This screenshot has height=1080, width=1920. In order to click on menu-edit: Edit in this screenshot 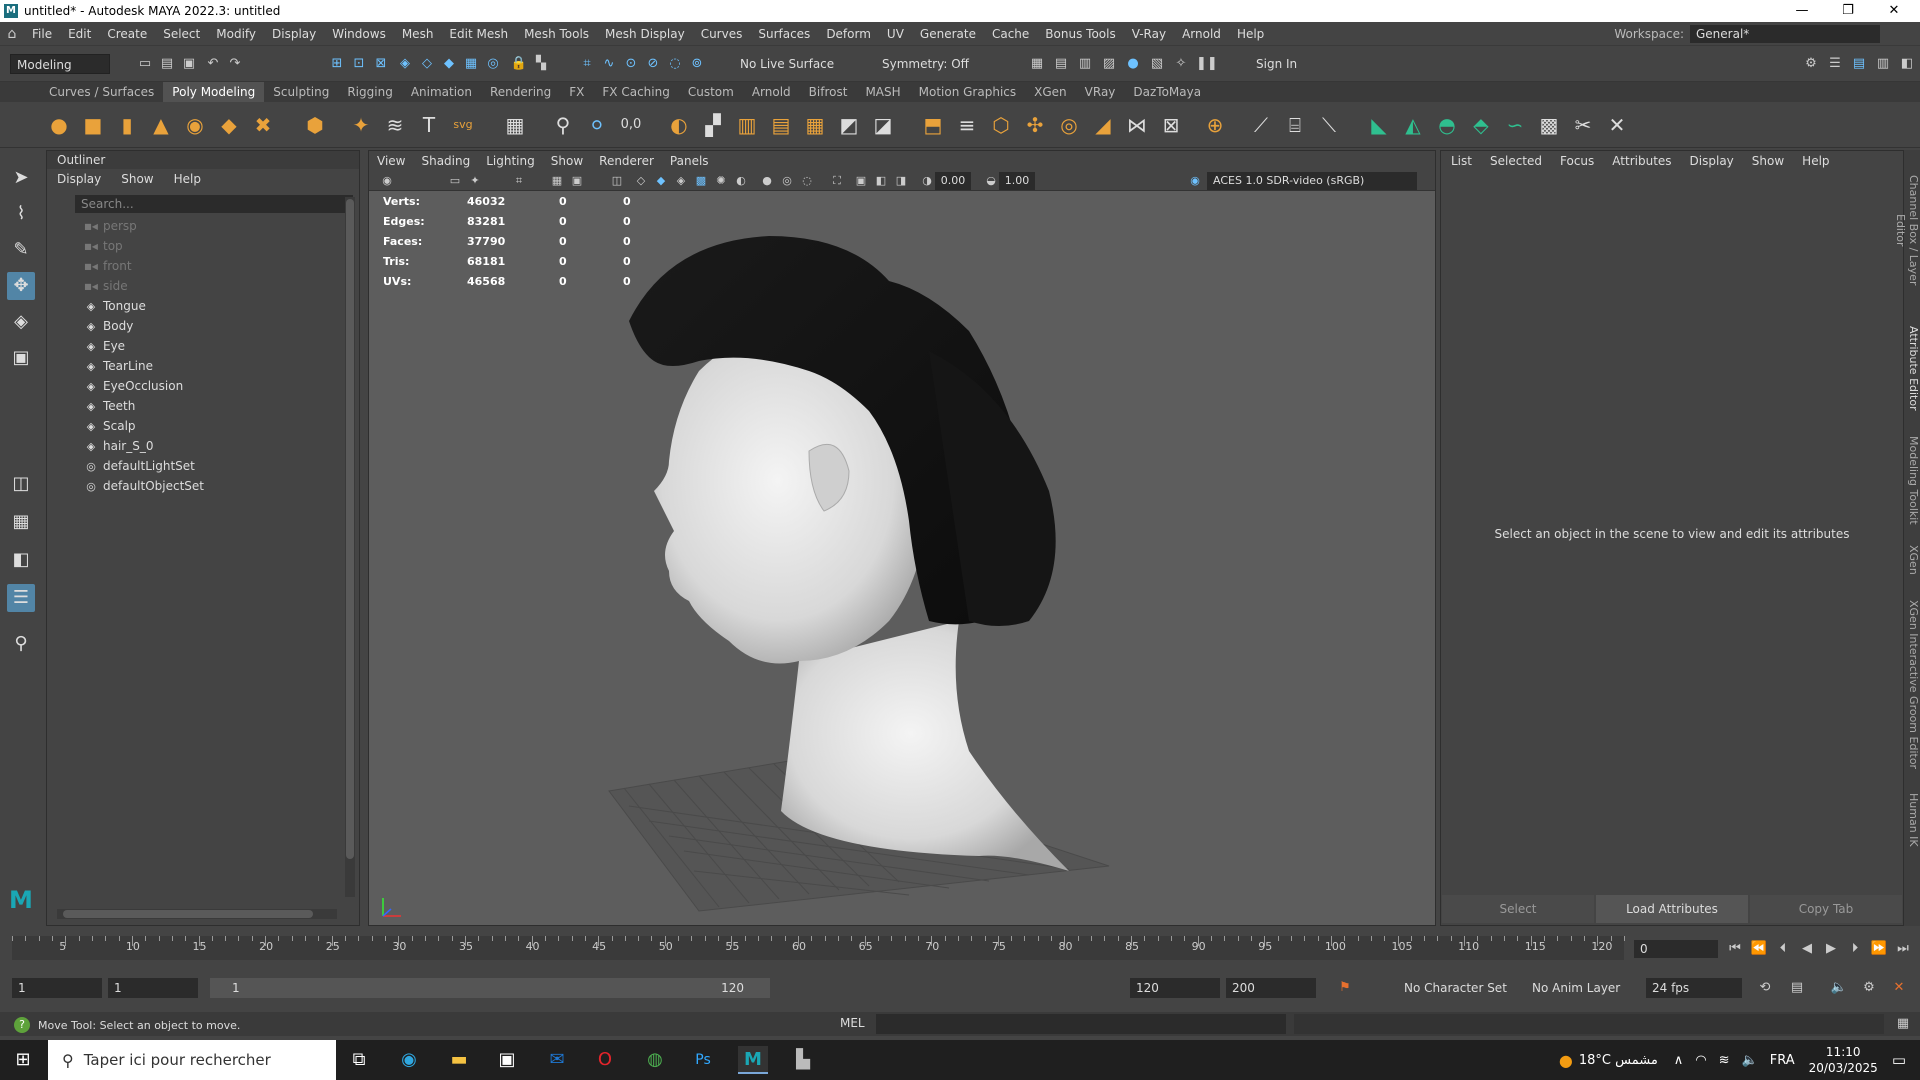, I will do `click(79, 34)`.